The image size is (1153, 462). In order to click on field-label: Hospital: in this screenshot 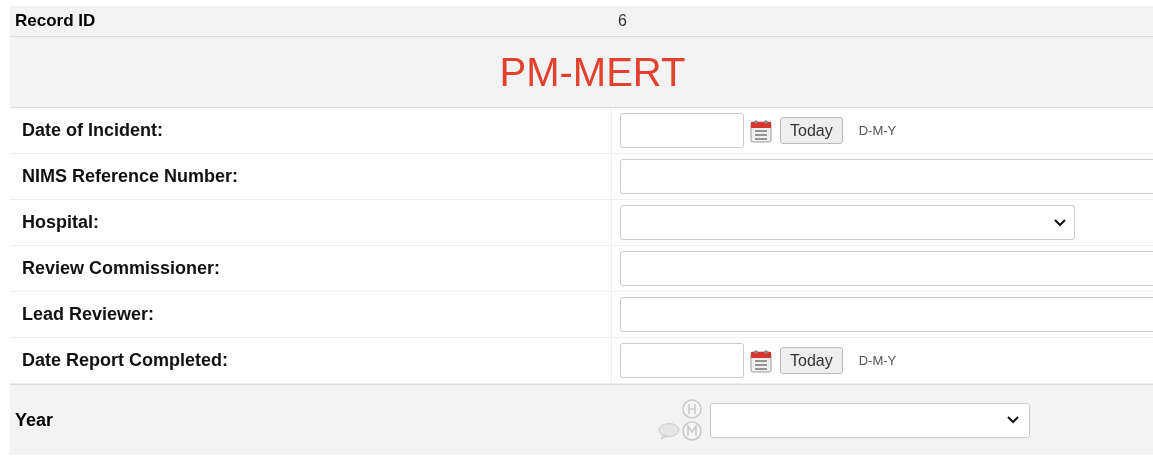, I will do `click(311, 222)`.